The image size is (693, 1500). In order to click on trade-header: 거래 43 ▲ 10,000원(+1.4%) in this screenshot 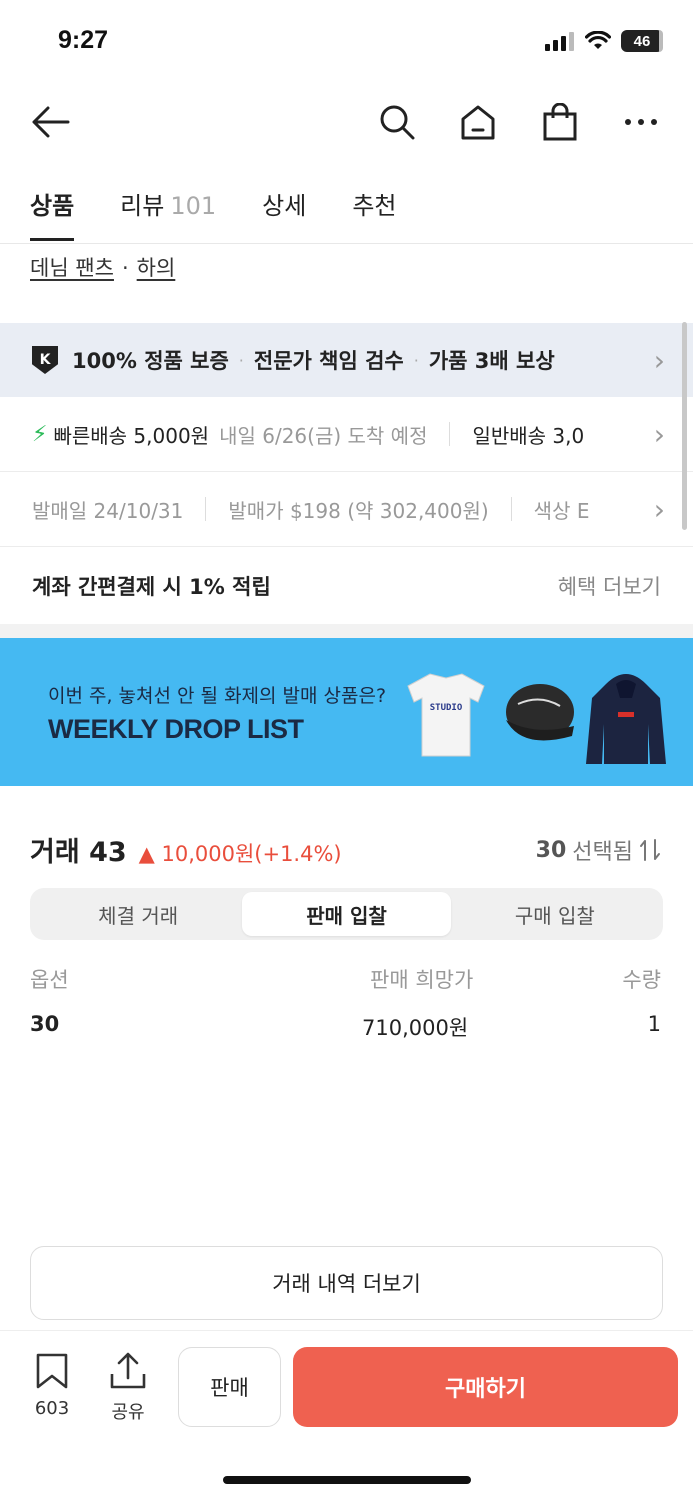, I will do `click(186, 849)`.